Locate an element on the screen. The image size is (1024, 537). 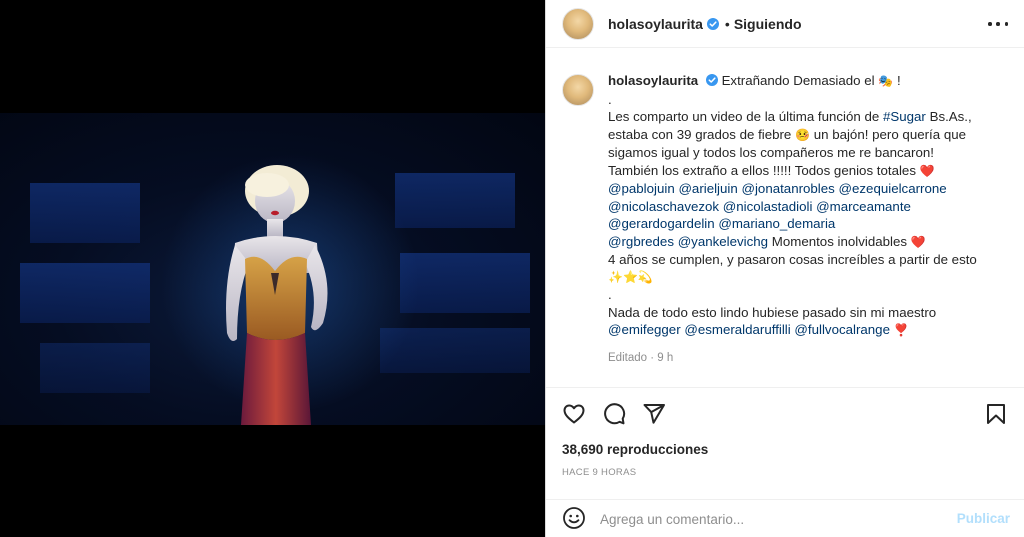
mention-link: @jonatanrobles is located at coordinates (787, 188).